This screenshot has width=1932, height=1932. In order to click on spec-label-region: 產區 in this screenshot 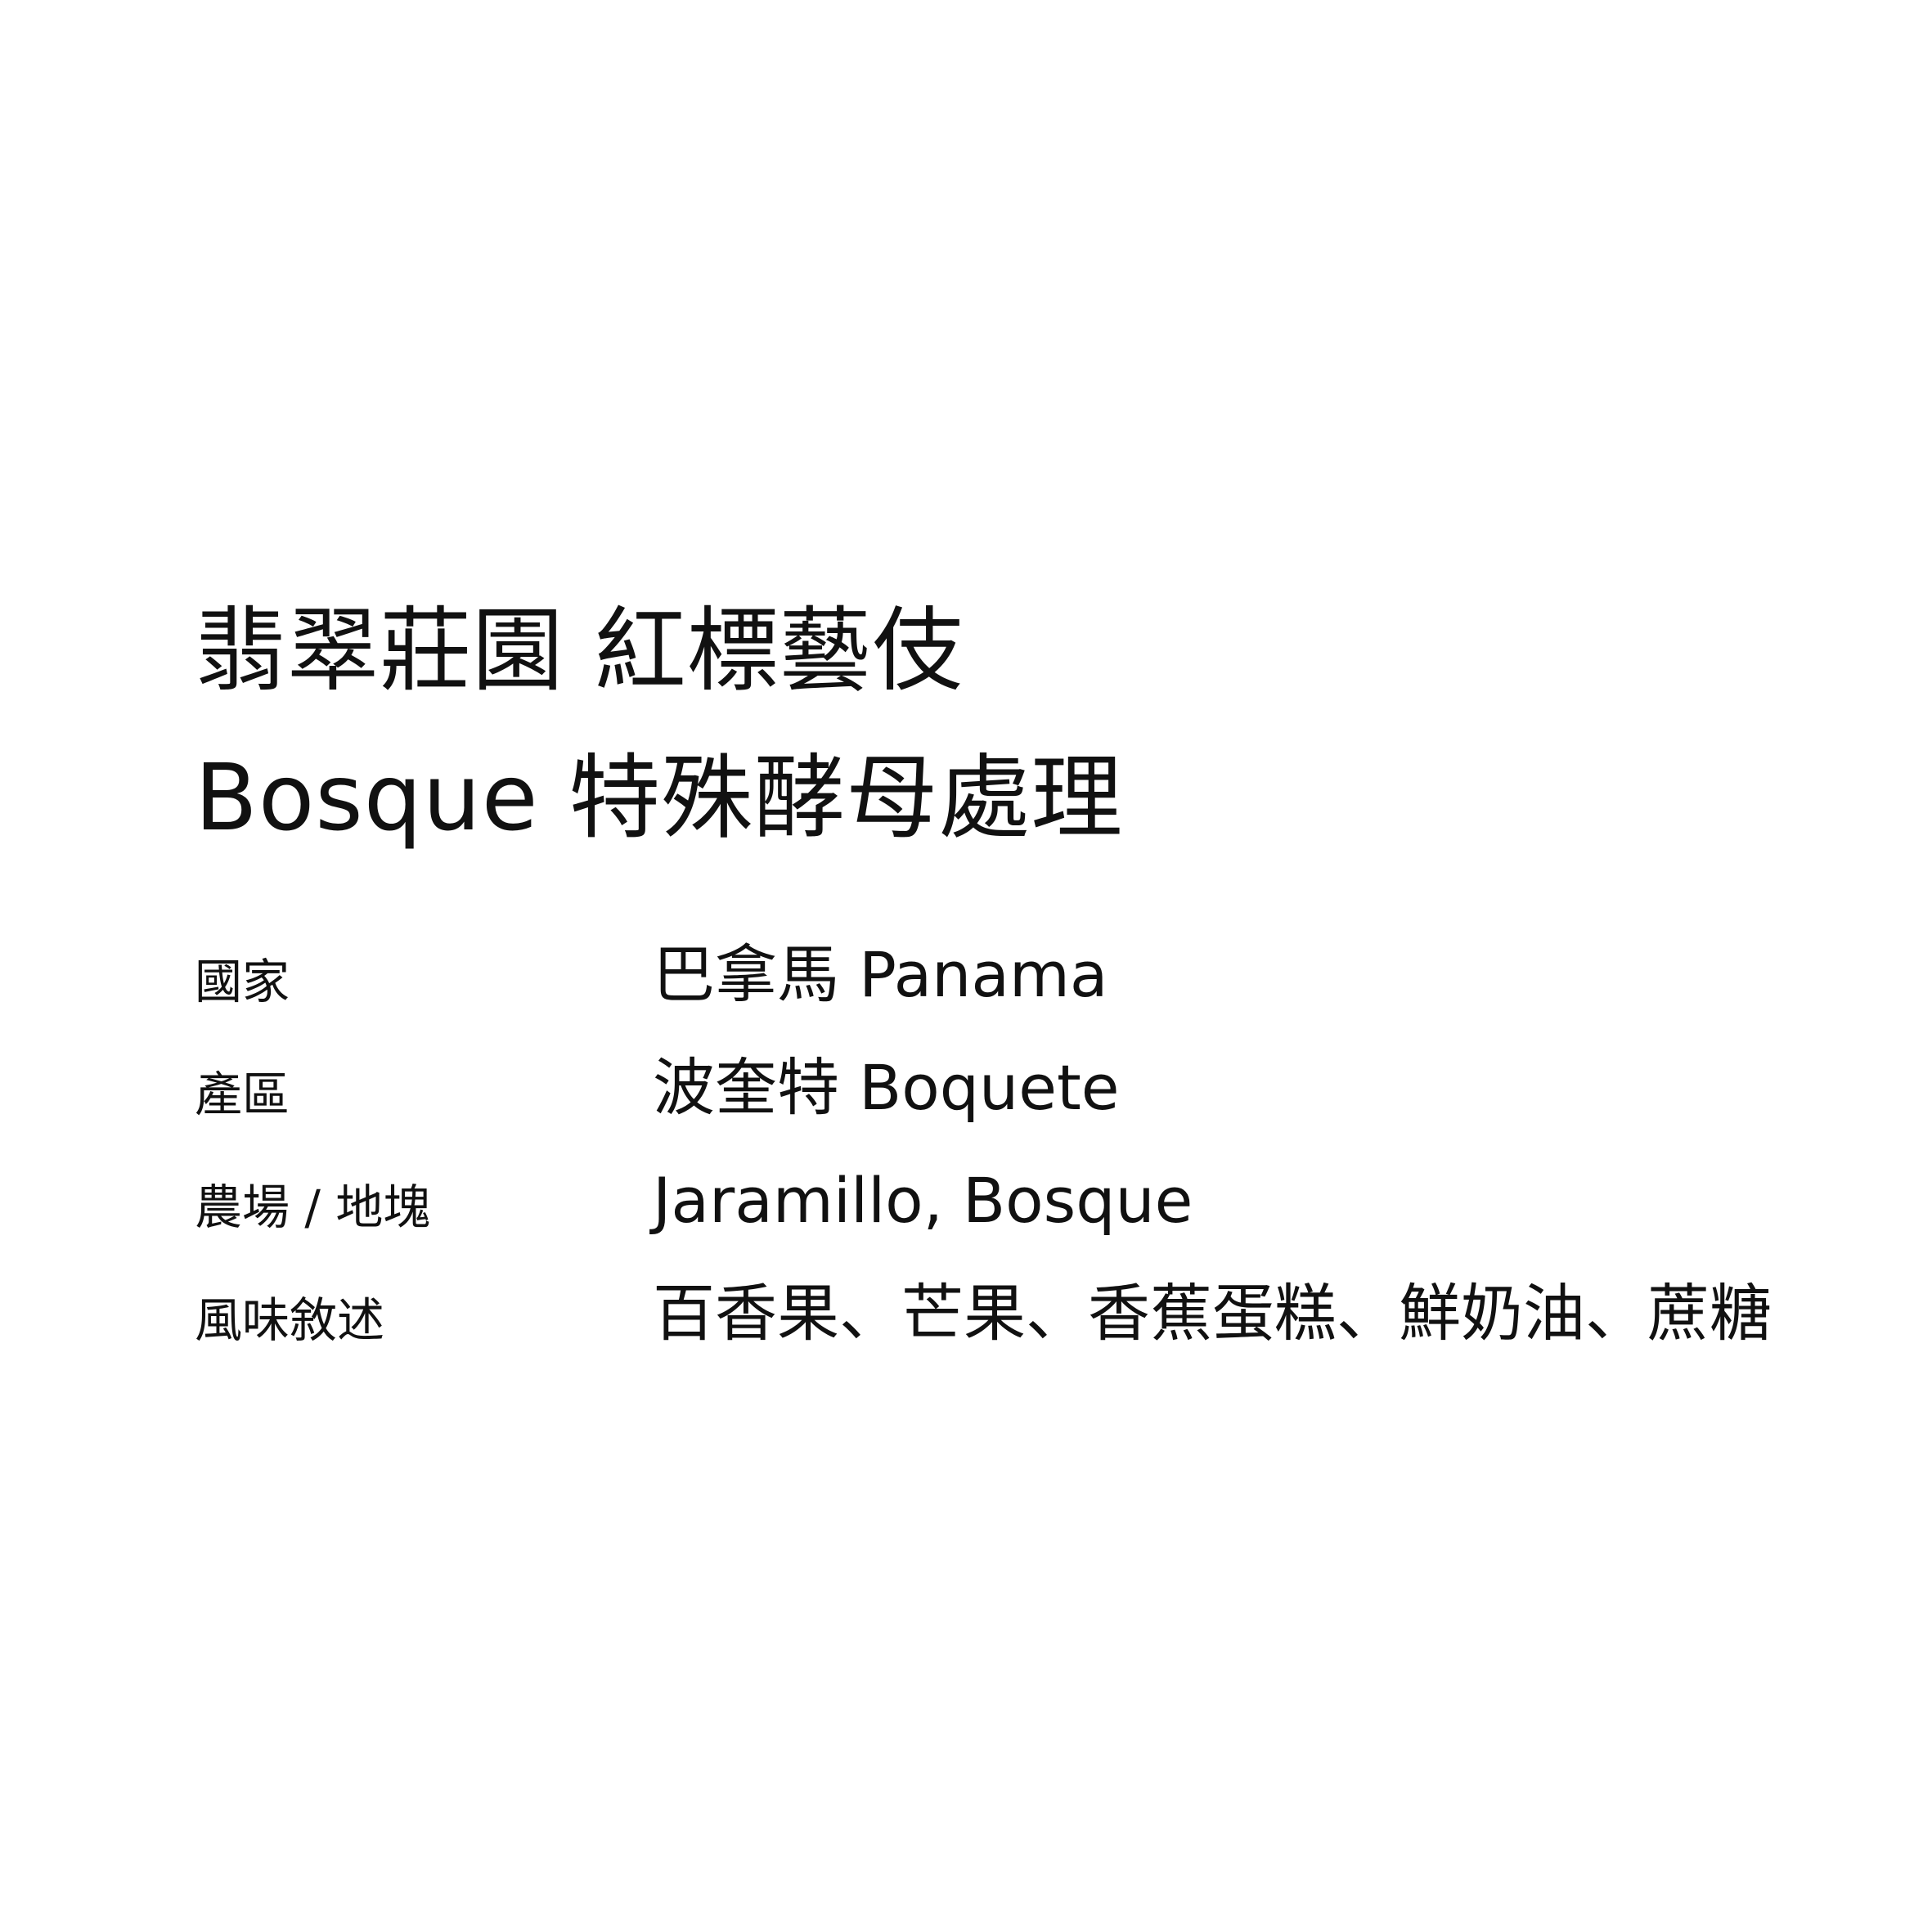, I will do `click(242, 1095)`.